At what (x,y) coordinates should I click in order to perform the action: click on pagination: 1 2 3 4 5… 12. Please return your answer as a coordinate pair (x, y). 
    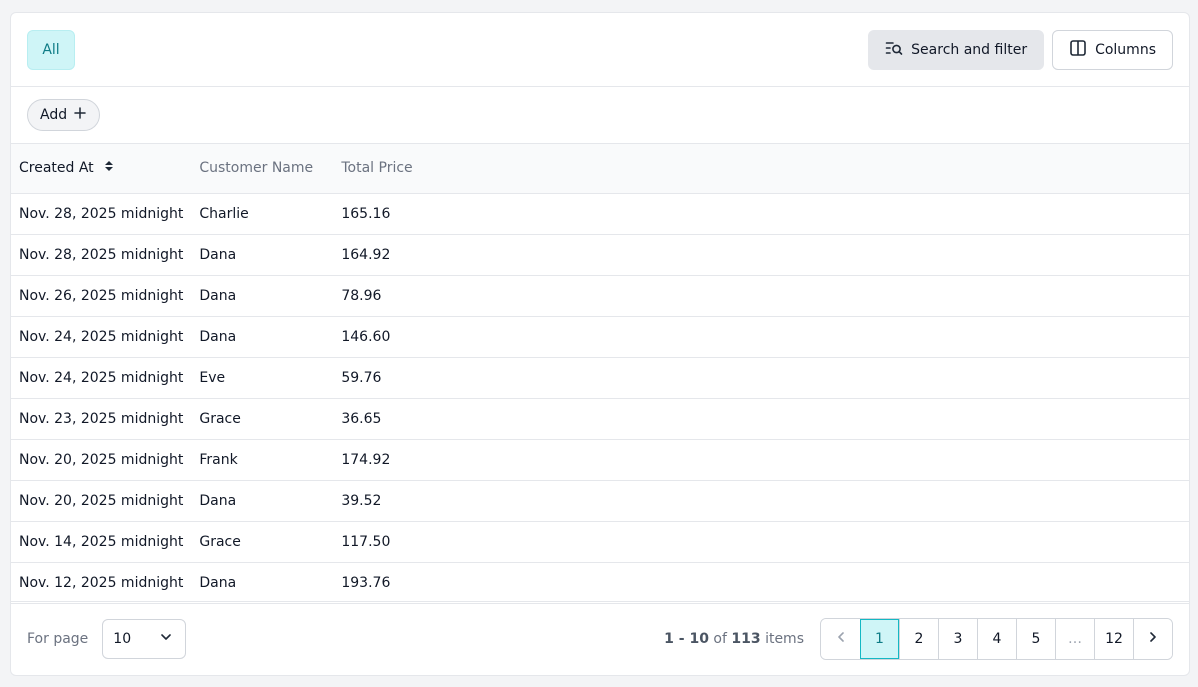
    Looking at the image, I should click on (996, 638).